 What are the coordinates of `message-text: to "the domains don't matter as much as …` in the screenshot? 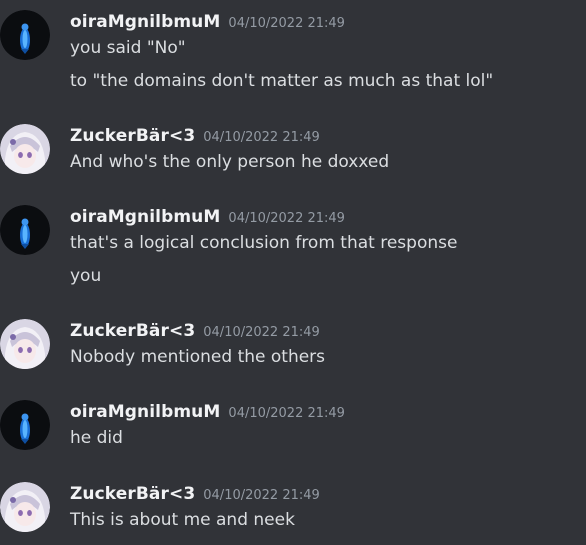 It's located at (282, 81).